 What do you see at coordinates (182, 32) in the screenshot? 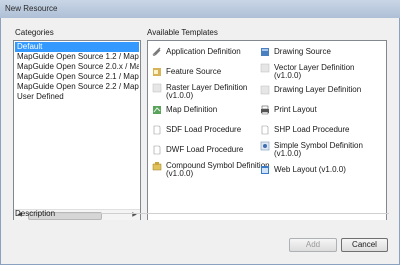
I see `available-templates-label: Available Templates` at bounding box center [182, 32].